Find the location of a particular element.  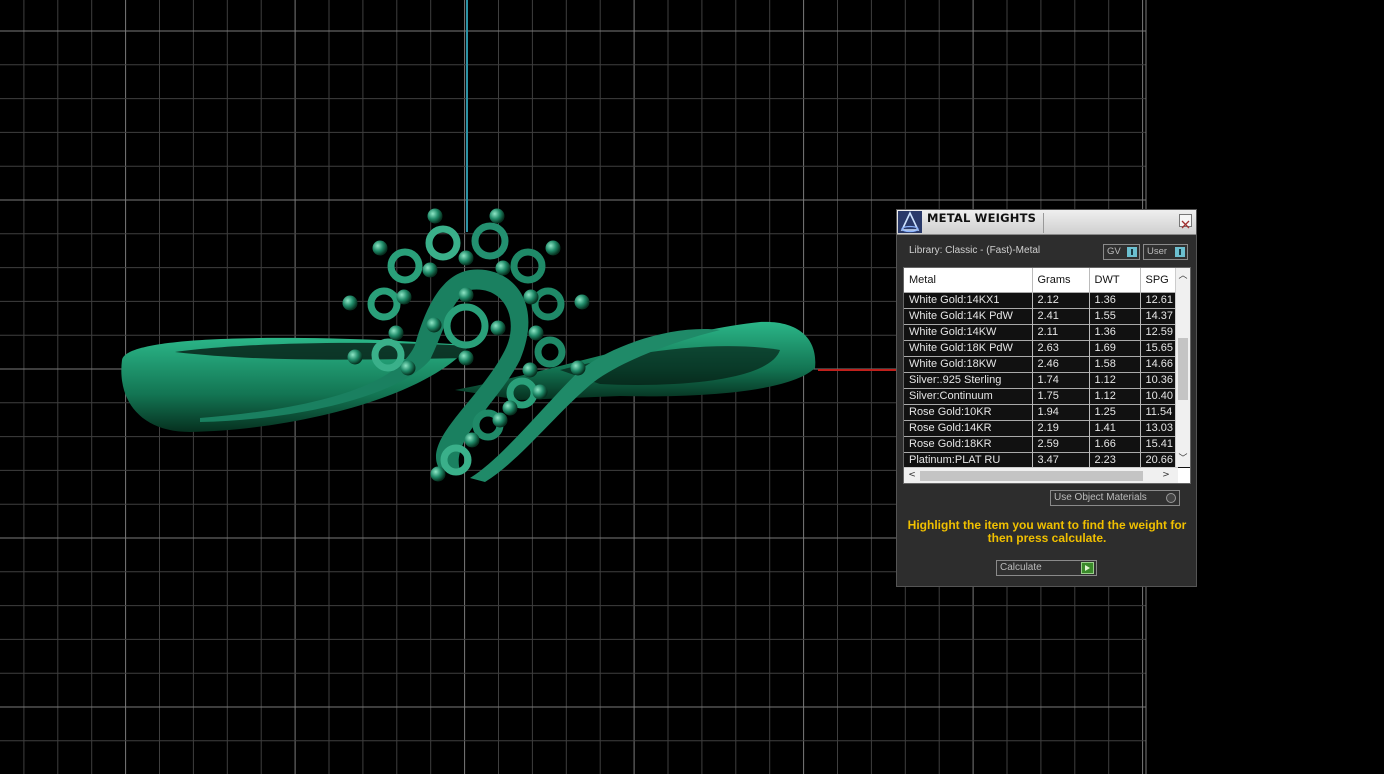

horizontal-scrollbar: < > is located at coordinates (1041, 475).